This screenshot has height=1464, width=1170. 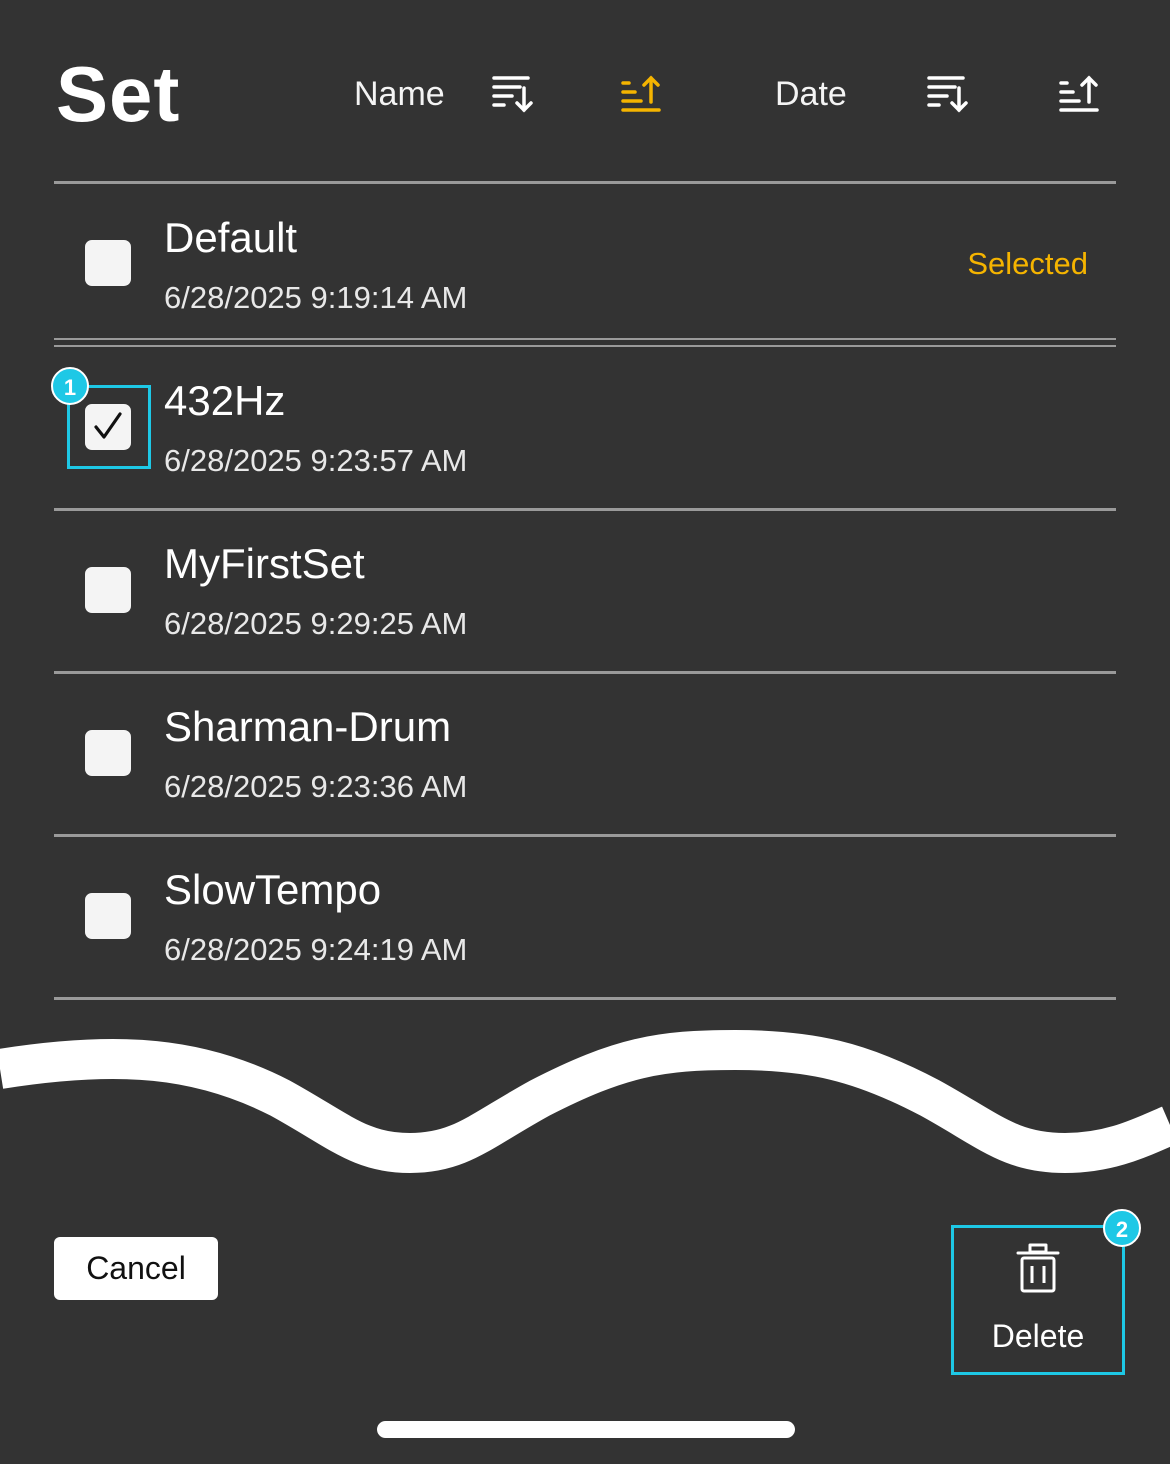 I want to click on item-name: Default, so click(x=231, y=237).